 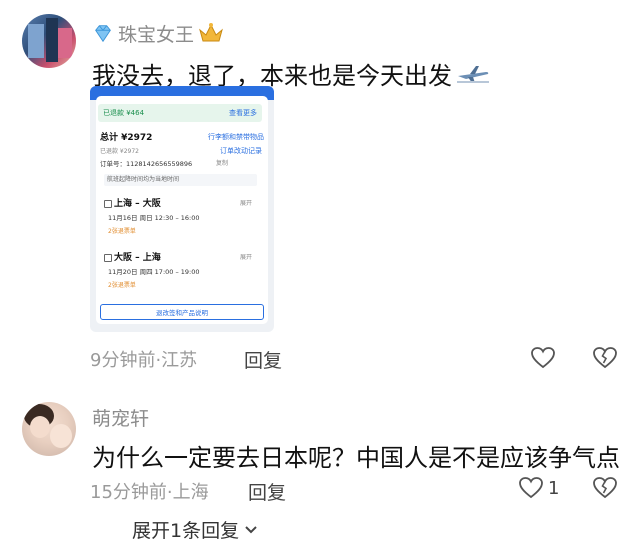 What do you see at coordinates (120, 417) in the screenshot?
I see `username: 萌宠轩` at bounding box center [120, 417].